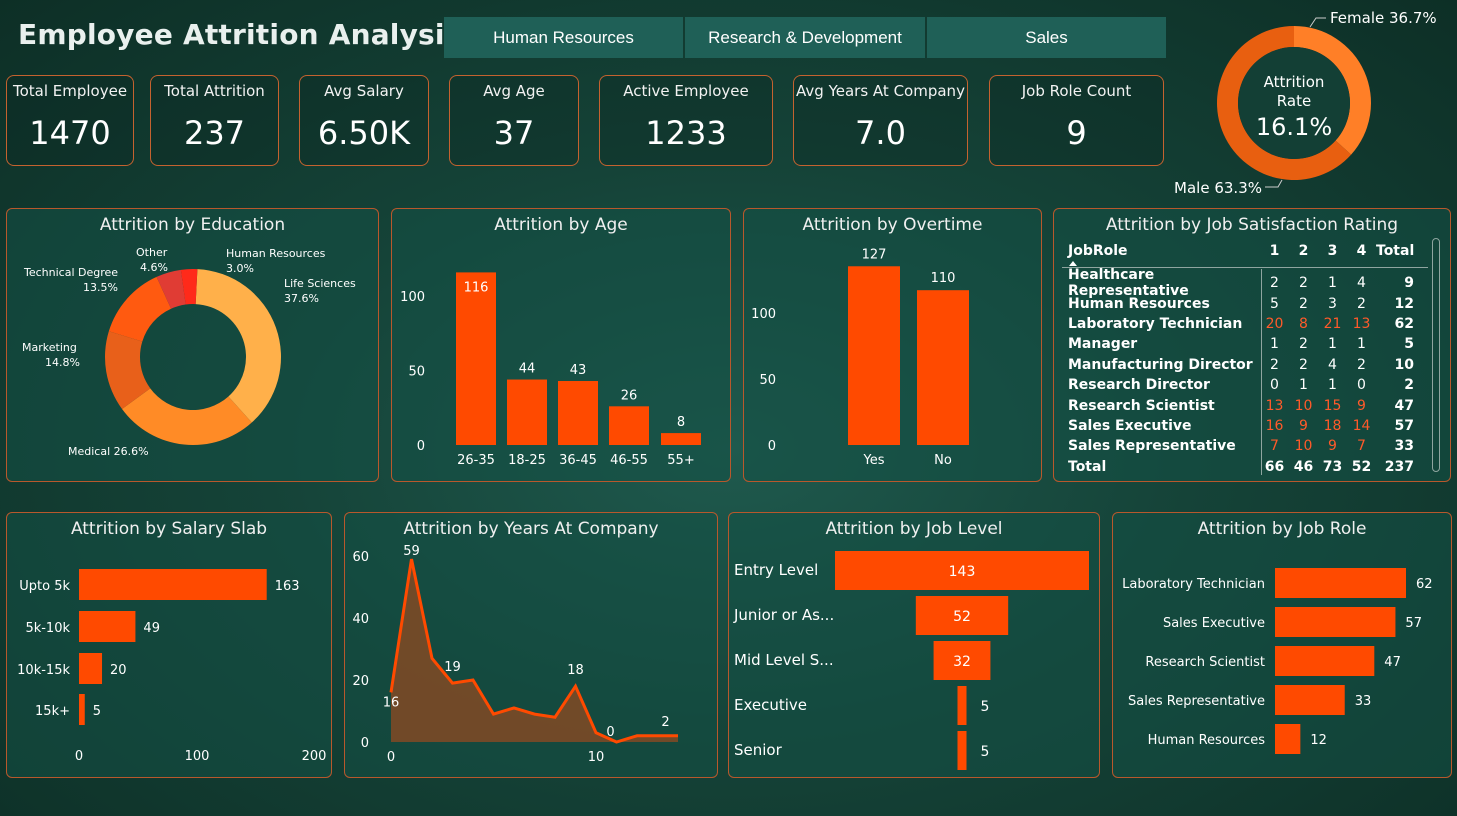 This screenshot has width=1457, height=816. I want to click on education-label-pct: 4.6%, so click(154, 267).